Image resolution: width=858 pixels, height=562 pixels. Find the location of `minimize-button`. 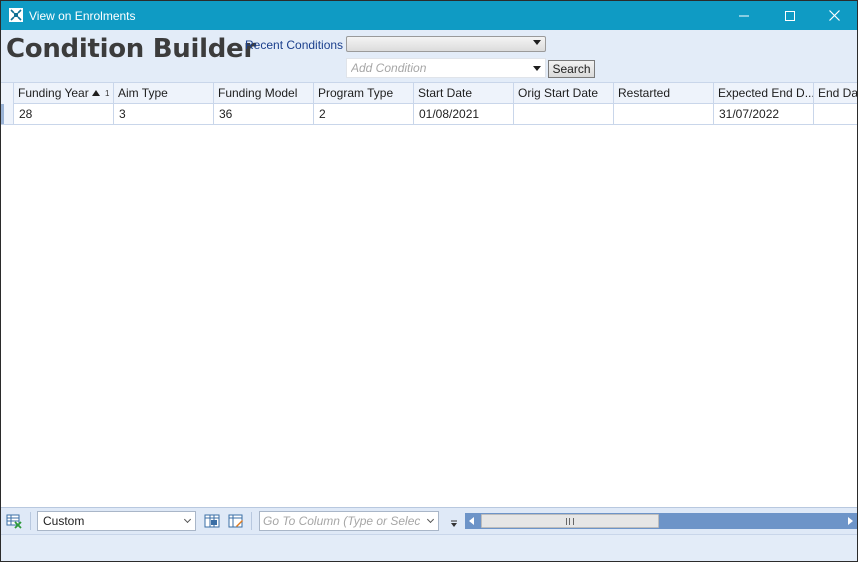

minimize-button is located at coordinates (744, 15).